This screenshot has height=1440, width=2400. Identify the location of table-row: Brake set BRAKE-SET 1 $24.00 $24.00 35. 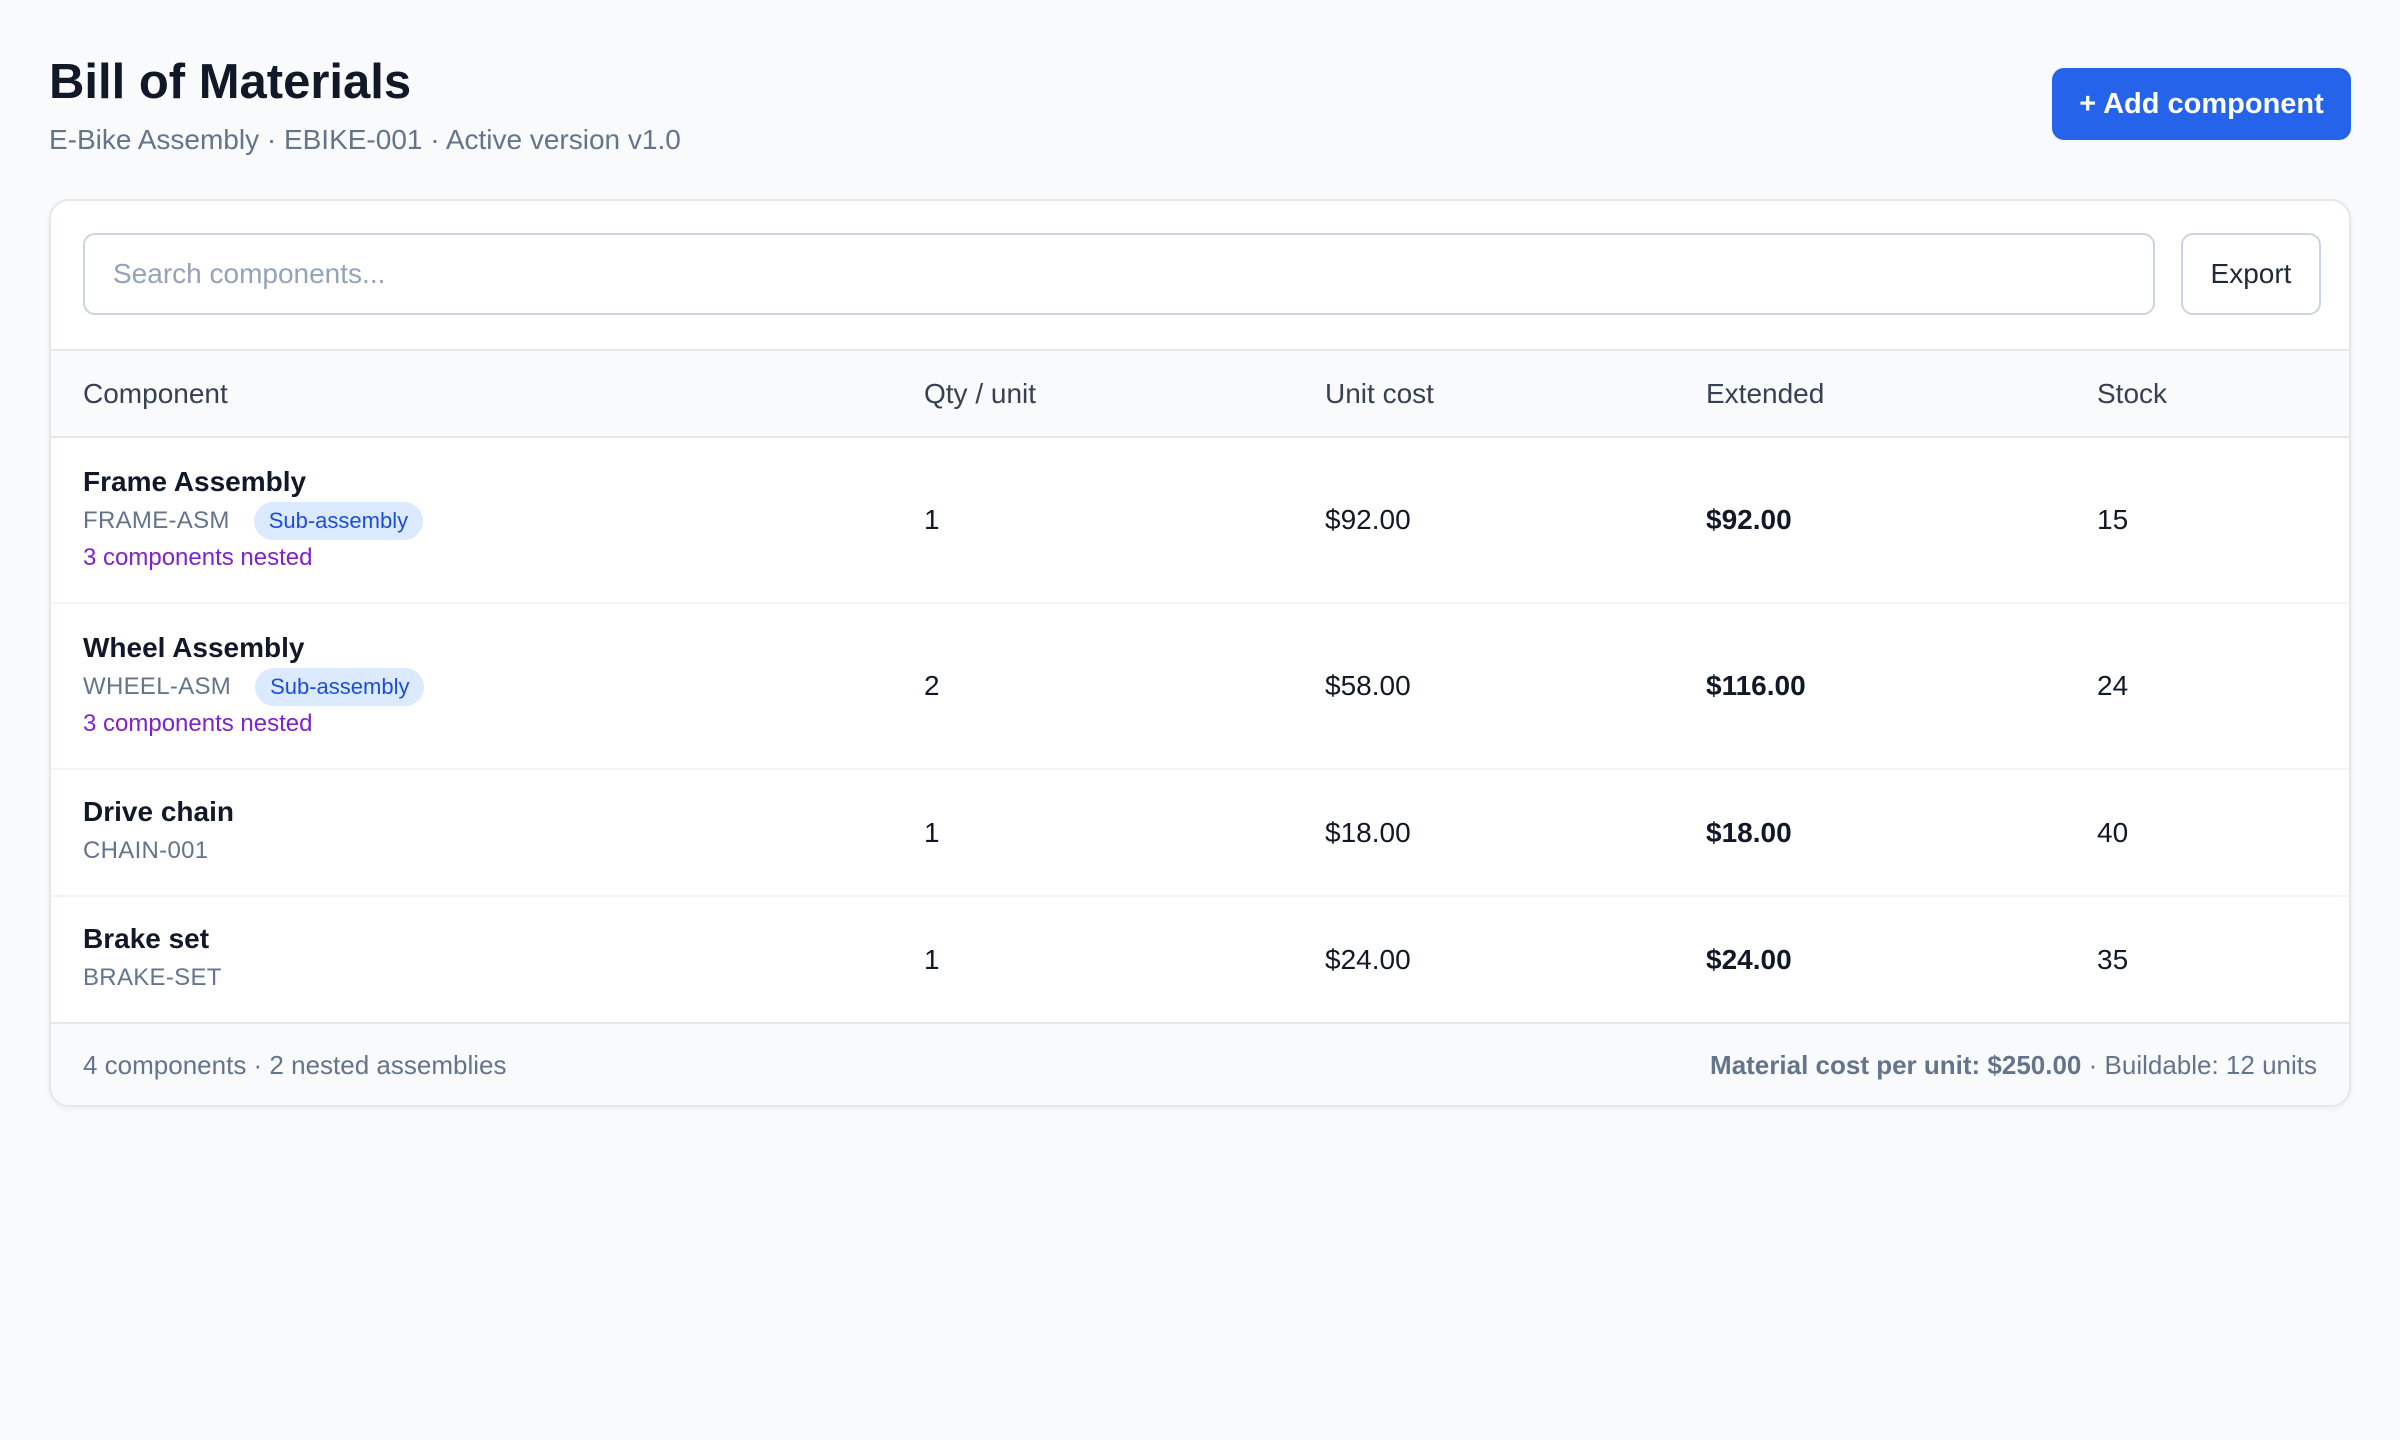
(1200, 960).